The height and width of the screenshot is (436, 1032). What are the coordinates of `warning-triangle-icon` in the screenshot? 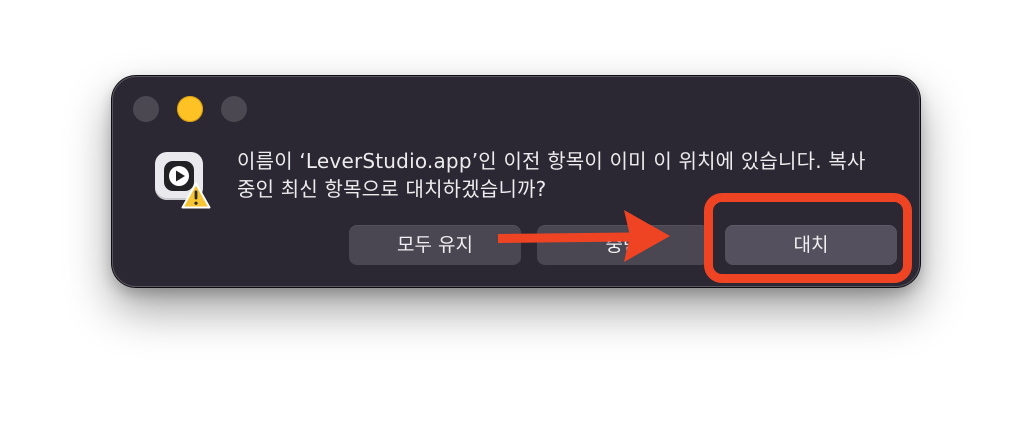 It's located at (196, 195).